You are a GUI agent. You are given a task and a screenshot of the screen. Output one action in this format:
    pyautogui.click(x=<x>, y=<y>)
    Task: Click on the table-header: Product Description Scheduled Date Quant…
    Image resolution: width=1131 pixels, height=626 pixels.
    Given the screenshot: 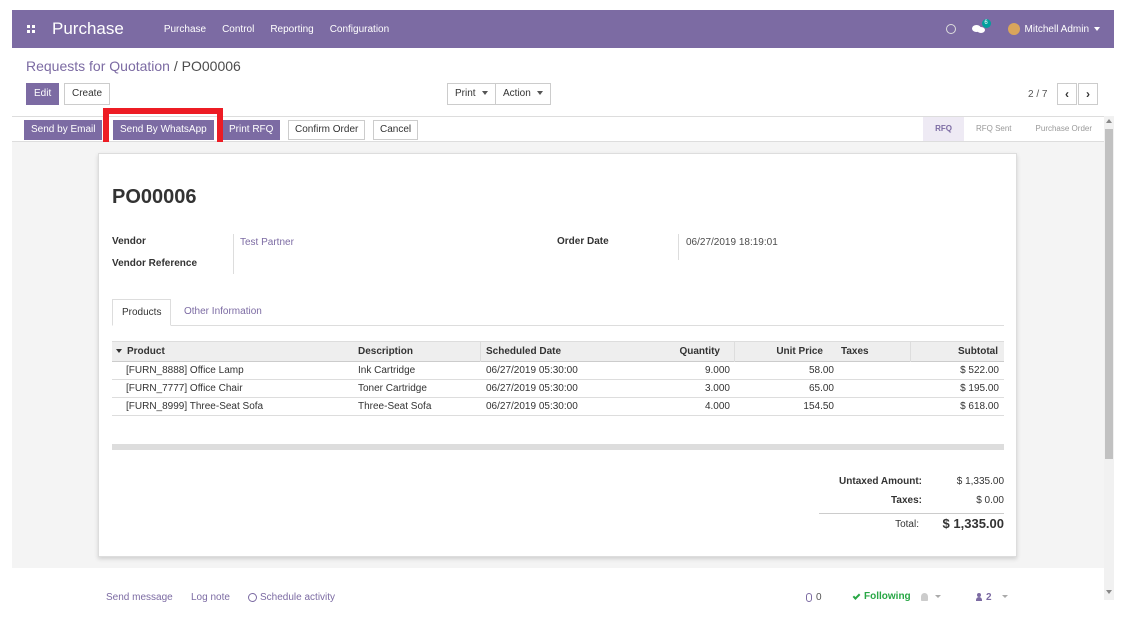 What is the action you would take?
    pyautogui.click(x=558, y=351)
    